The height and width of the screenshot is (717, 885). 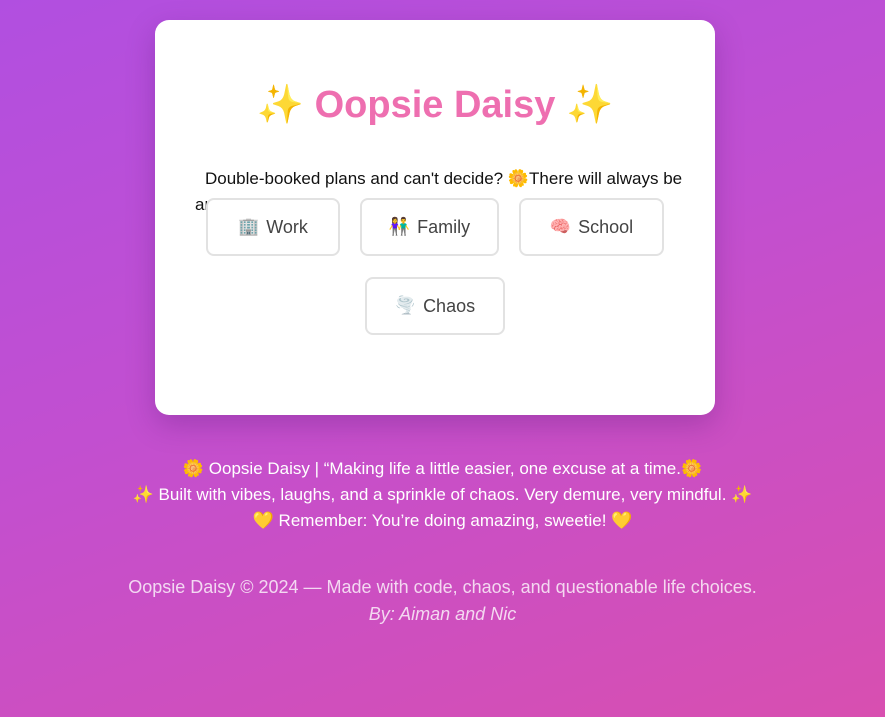 I want to click on chaos-button-label: Chaos, so click(x=449, y=305).